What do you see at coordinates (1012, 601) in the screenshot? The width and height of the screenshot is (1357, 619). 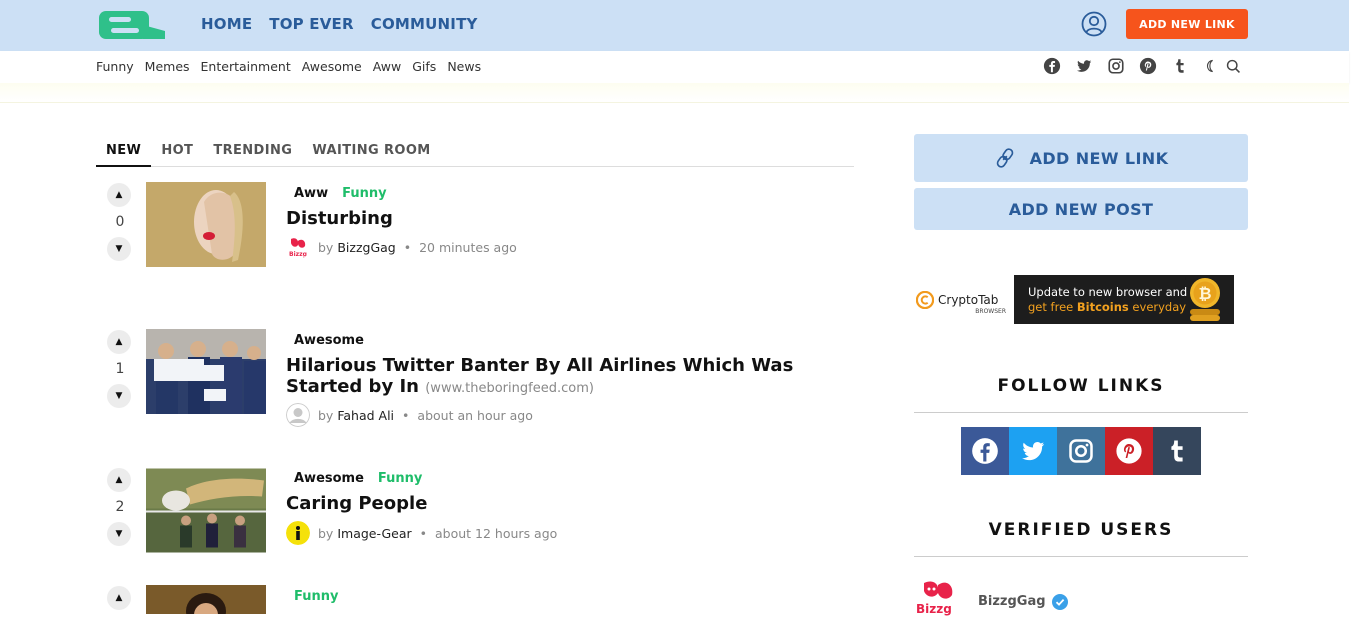 I see `verified-user-name: BizzgGag` at bounding box center [1012, 601].